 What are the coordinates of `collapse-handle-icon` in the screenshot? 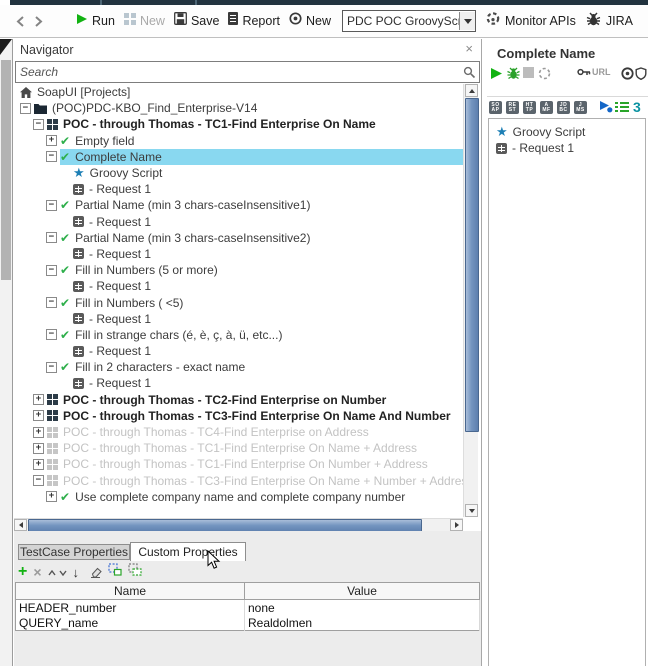 It's located at (6, 47).